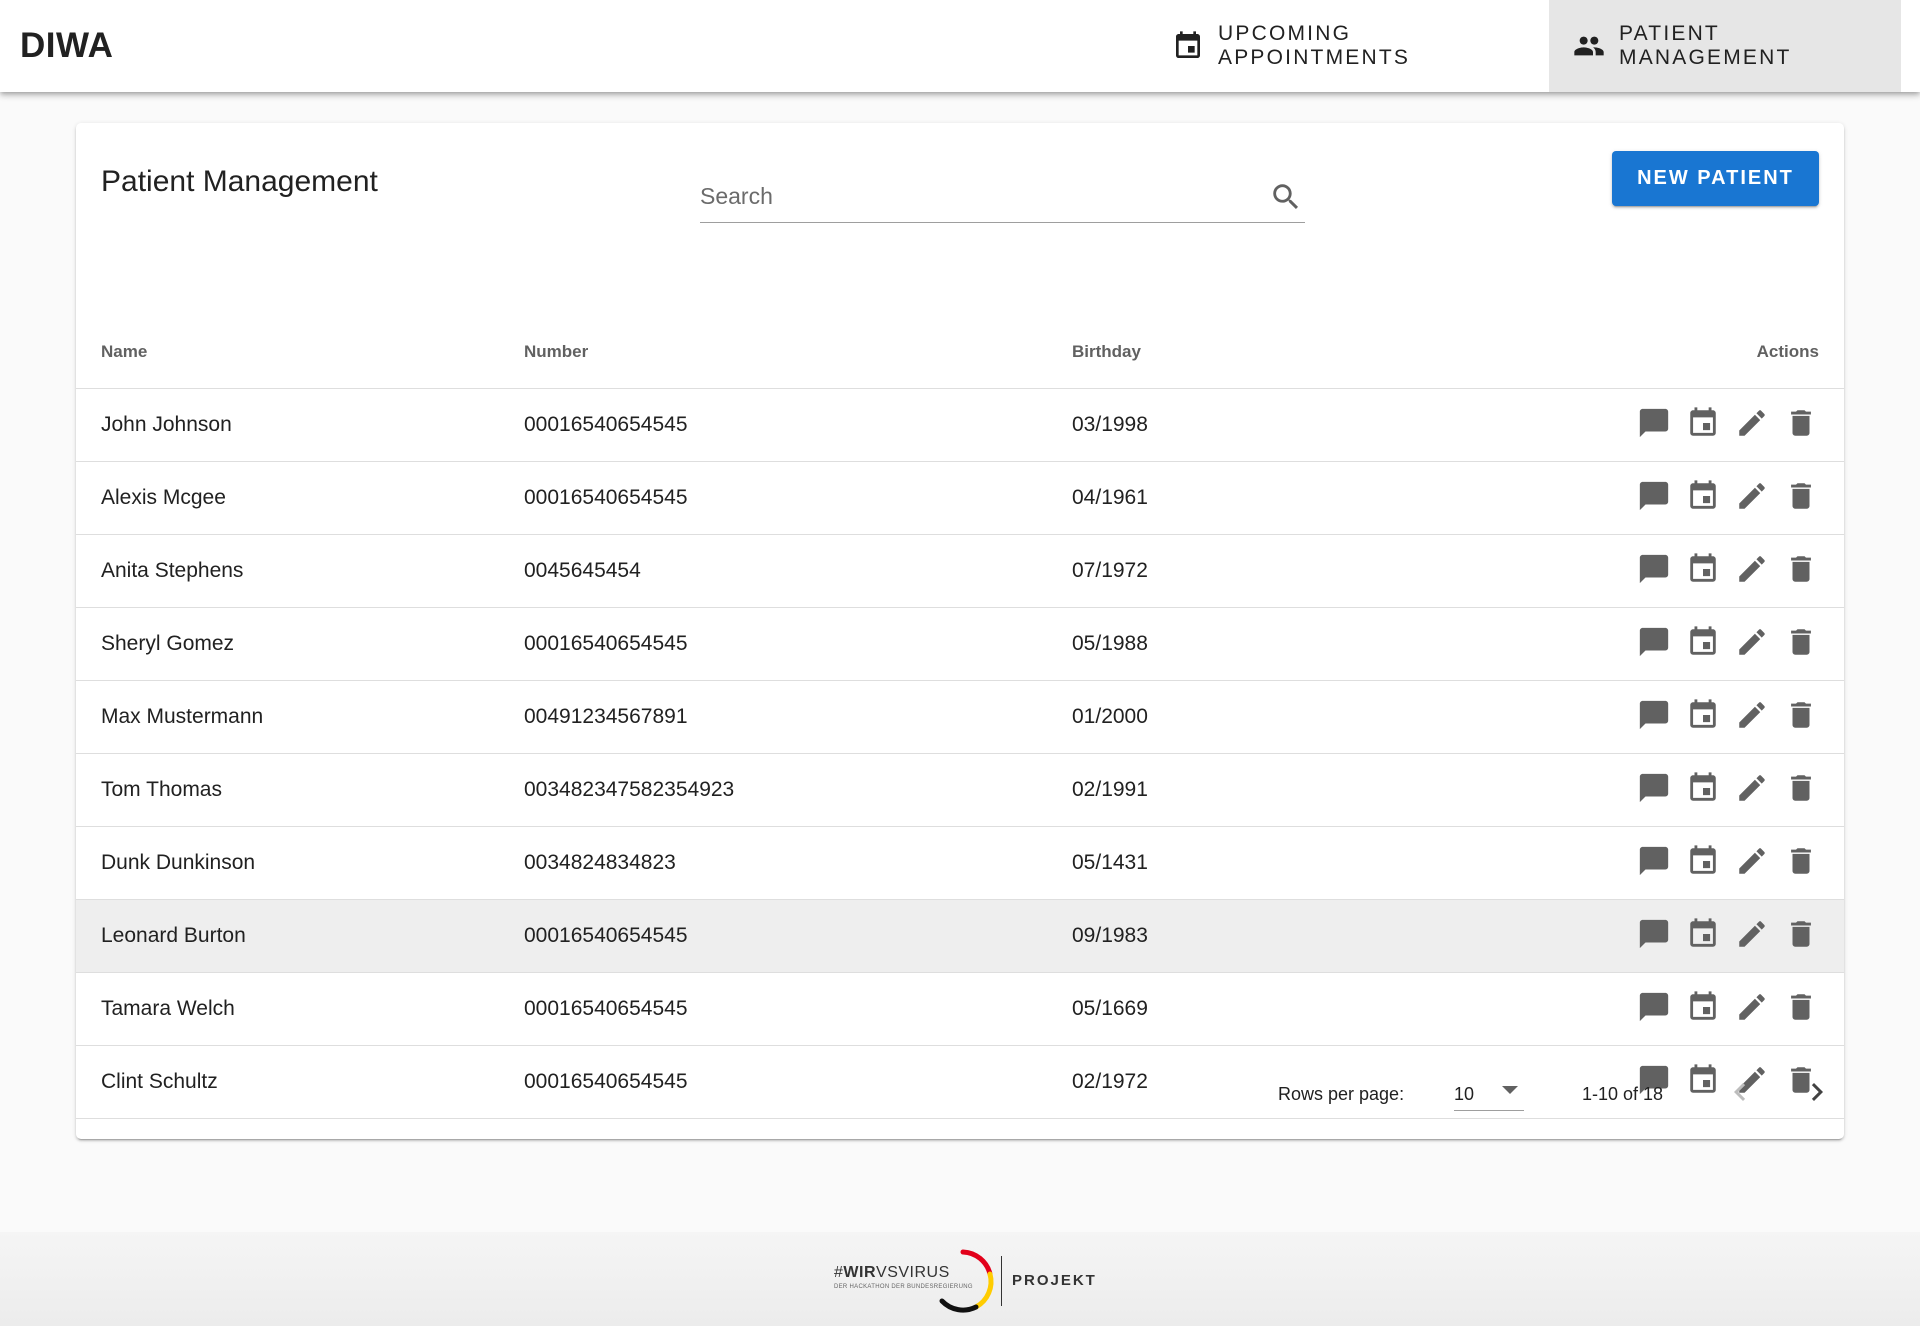 The height and width of the screenshot is (1326, 1920). I want to click on table-row: Tamara Welch 00016540654545 05/1669, so click(960, 1009).